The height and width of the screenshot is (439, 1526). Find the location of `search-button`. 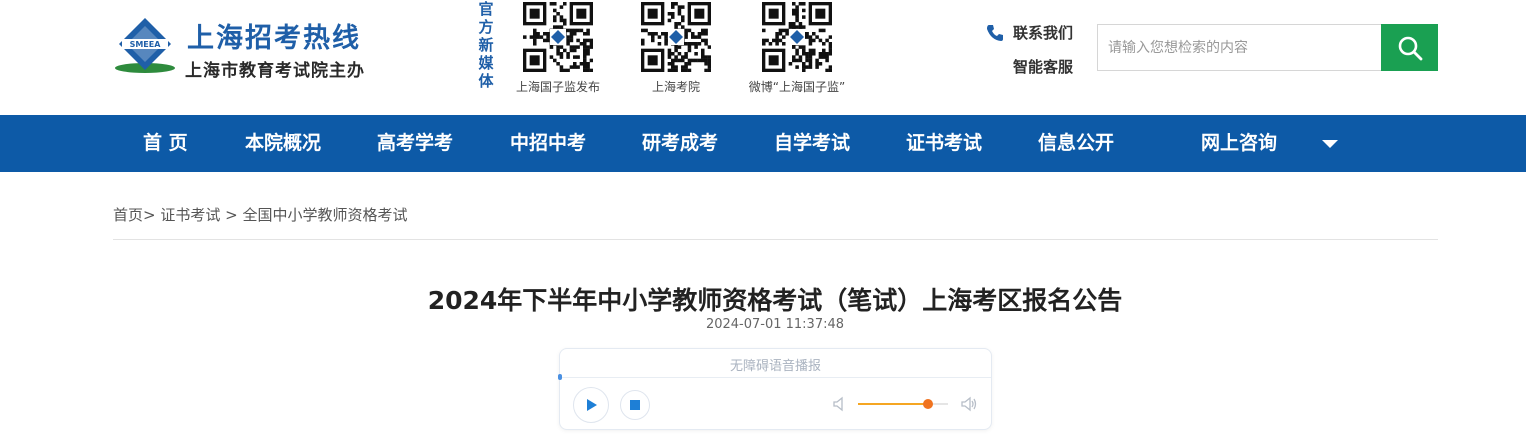

search-button is located at coordinates (1409, 47).